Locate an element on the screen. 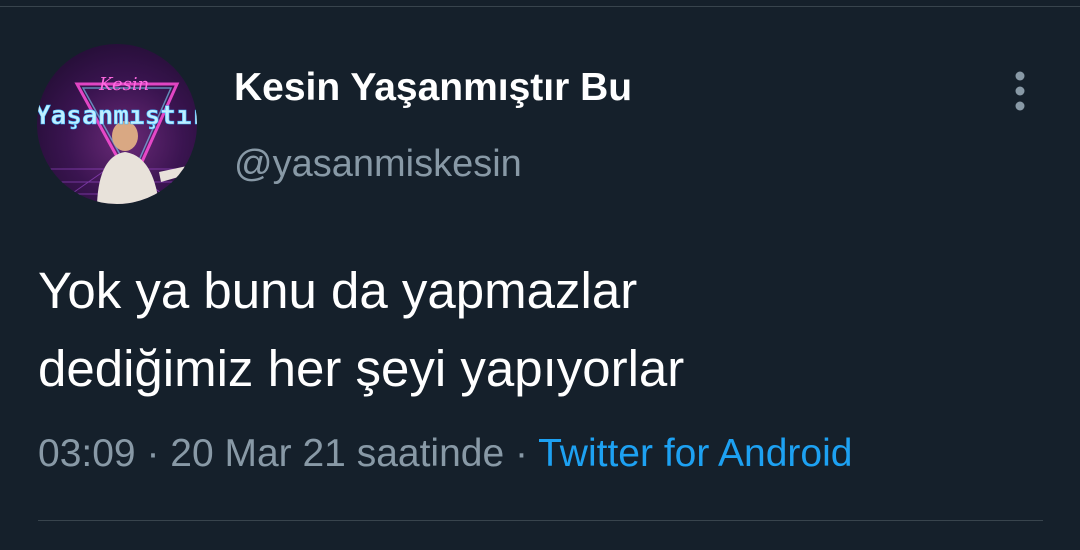 The image size is (1080, 550). author-handle: @yasanmiskesin is located at coordinates (378, 164).